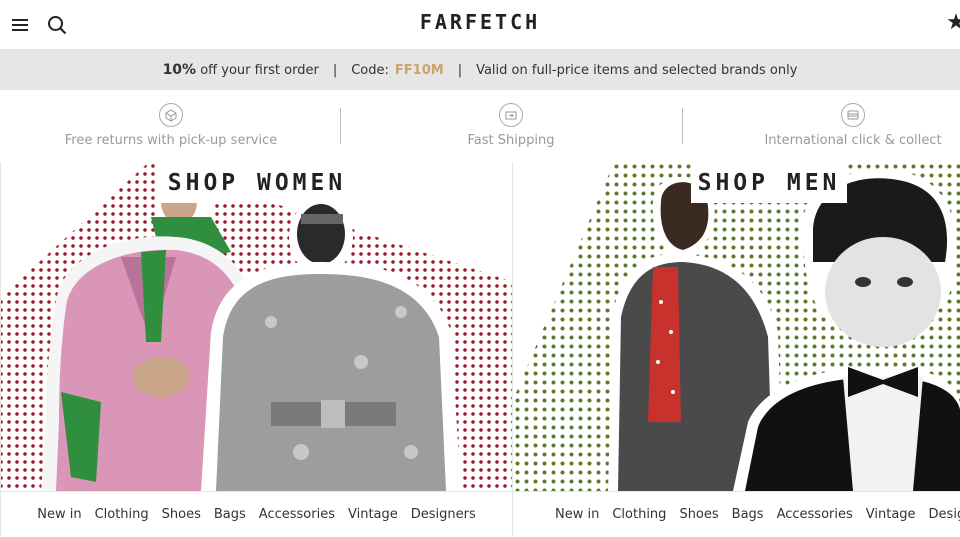 The height and width of the screenshot is (537, 960). Describe the element at coordinates (639, 514) in the screenshot. I see `men-nav-clothing: Clothing` at that location.